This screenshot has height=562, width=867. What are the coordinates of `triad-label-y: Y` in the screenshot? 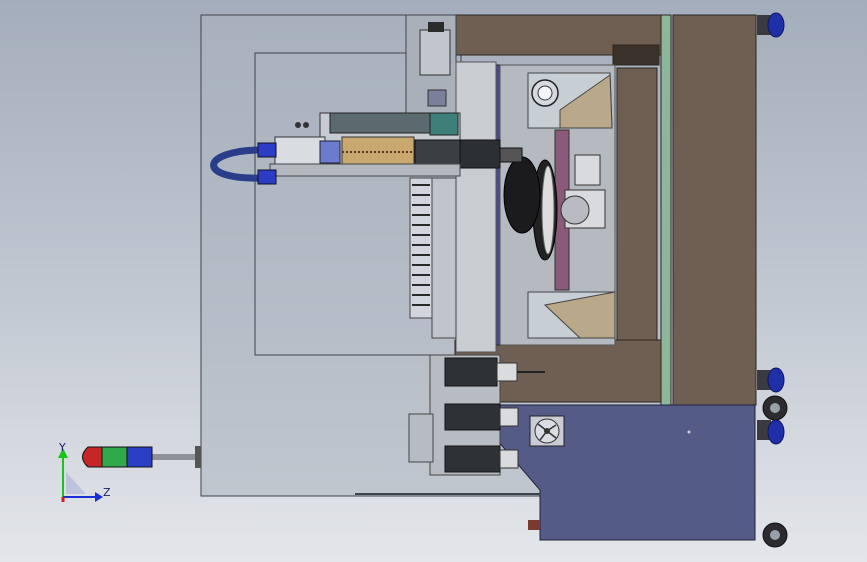 It's located at (62, 447).